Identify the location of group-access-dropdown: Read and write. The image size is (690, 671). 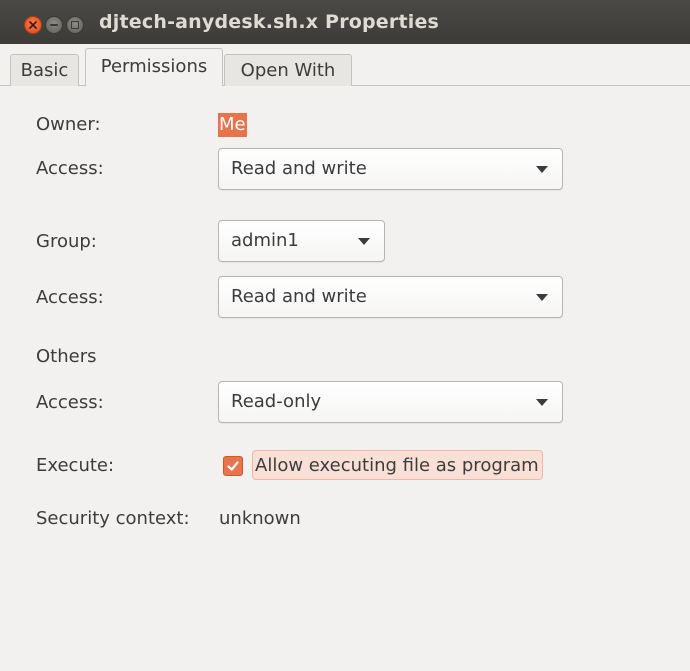
(390, 297).